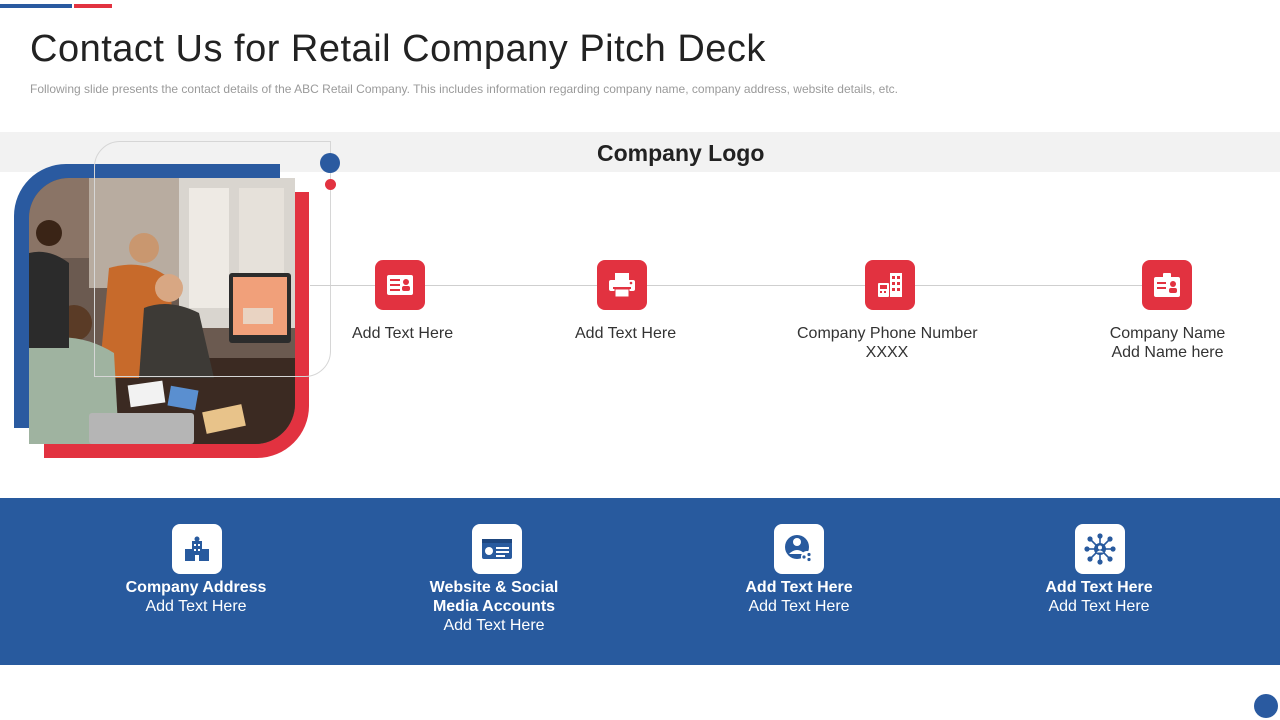 This screenshot has width=1280, height=720. I want to click on timeline-item-1-text: Add Text Here, so click(402, 333).